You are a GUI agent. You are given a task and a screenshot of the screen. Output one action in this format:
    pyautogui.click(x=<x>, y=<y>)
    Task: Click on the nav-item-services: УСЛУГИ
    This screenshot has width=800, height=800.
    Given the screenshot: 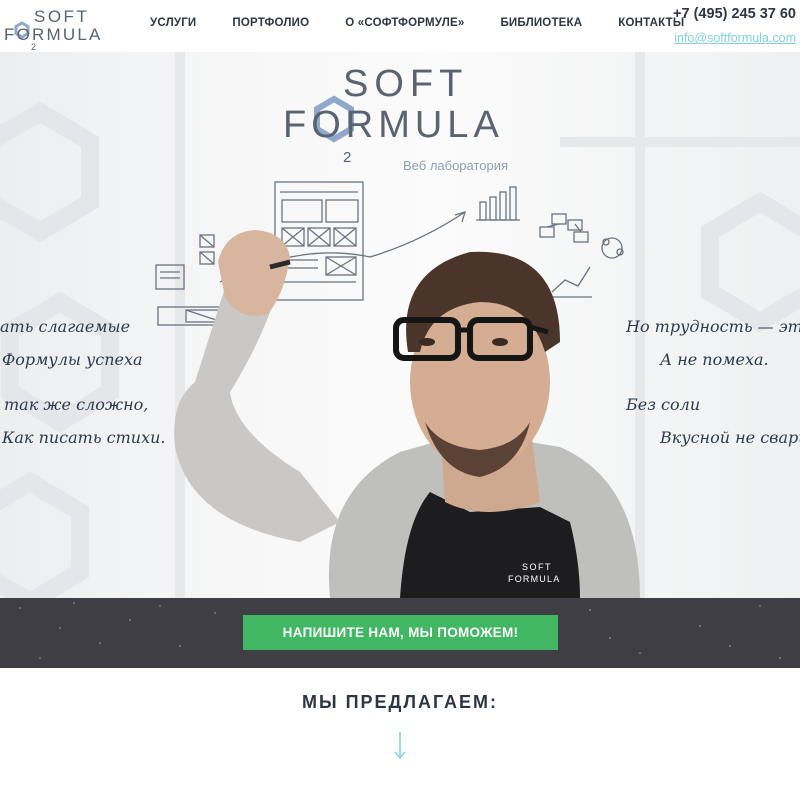 What is the action you would take?
    pyautogui.click(x=173, y=23)
    